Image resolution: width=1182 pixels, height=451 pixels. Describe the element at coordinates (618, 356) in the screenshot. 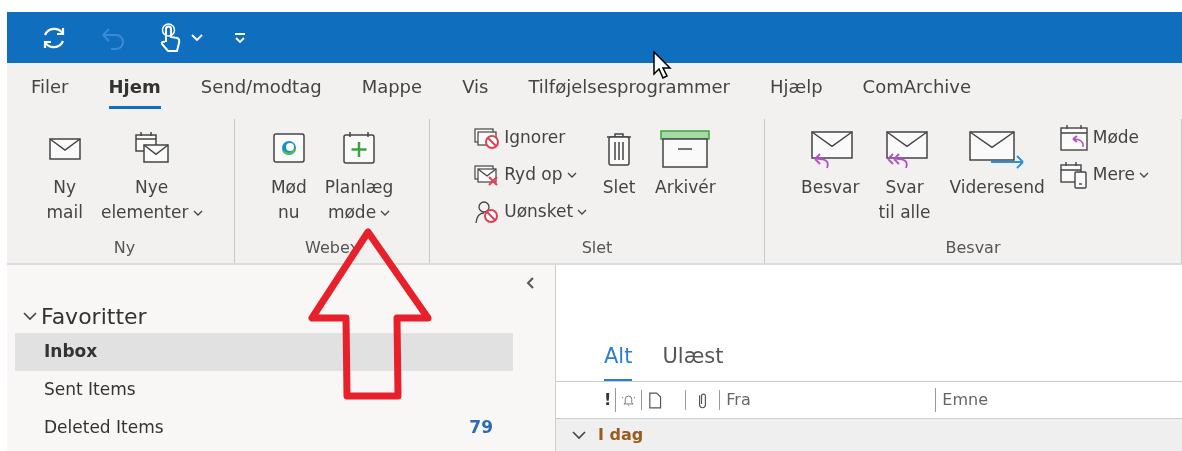

I see `filter-tab: Alt` at that location.